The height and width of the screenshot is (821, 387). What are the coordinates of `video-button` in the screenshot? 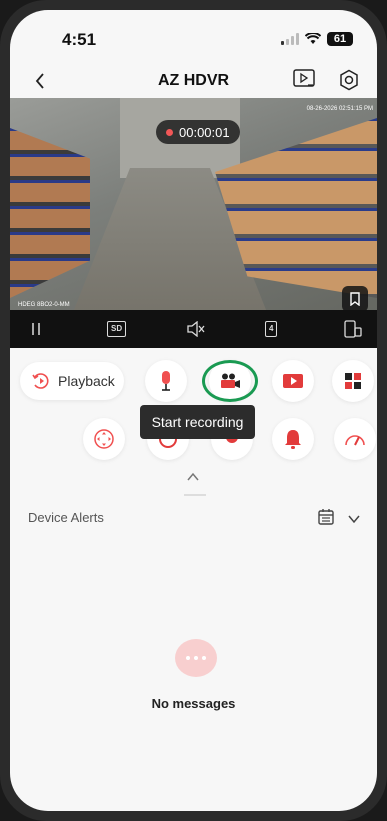 It's located at (293, 381).